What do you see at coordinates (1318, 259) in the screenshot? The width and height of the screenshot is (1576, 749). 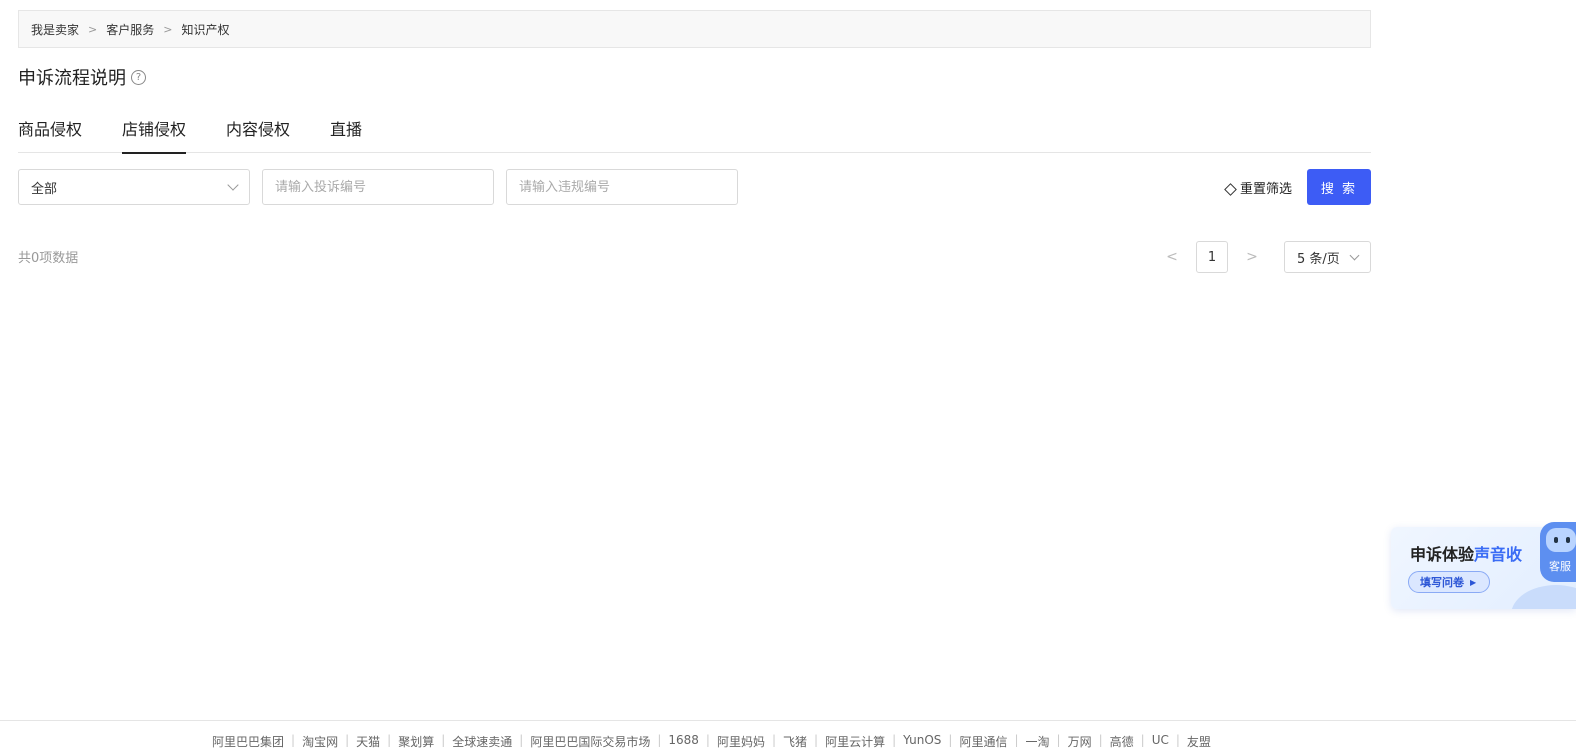 I see `page-size-value: 5 条/页` at bounding box center [1318, 259].